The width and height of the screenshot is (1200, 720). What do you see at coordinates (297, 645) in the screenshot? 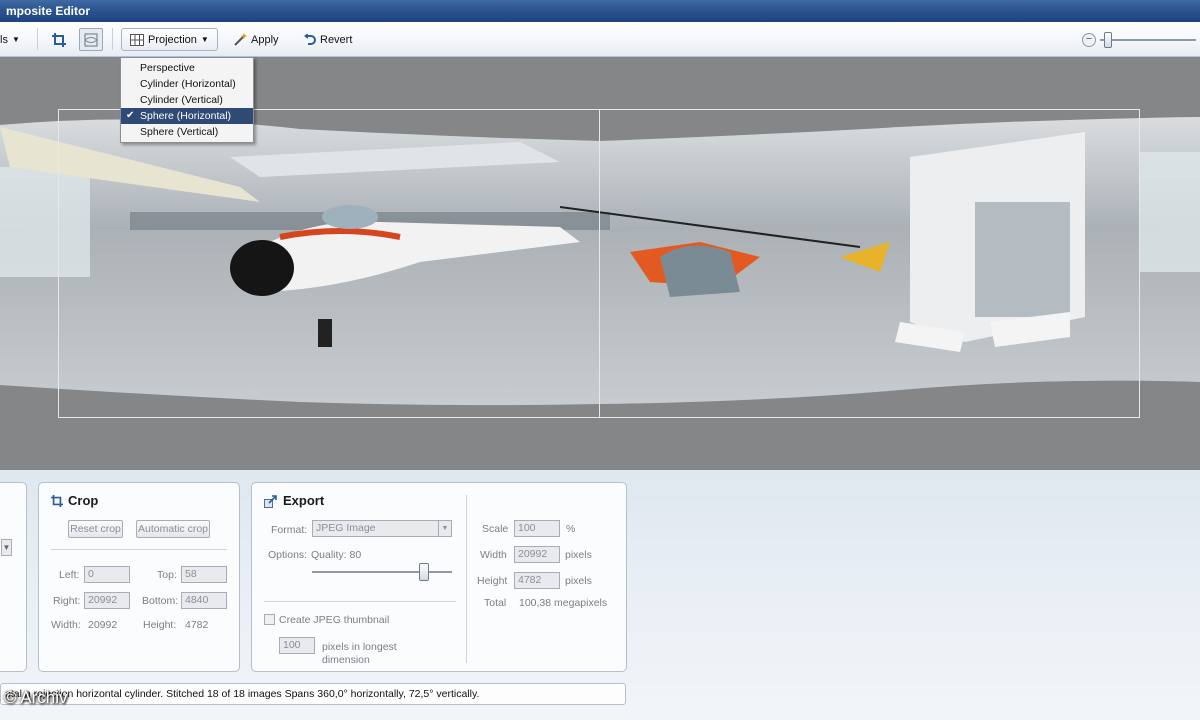
I see `thumbnail-size-field: 100` at bounding box center [297, 645].